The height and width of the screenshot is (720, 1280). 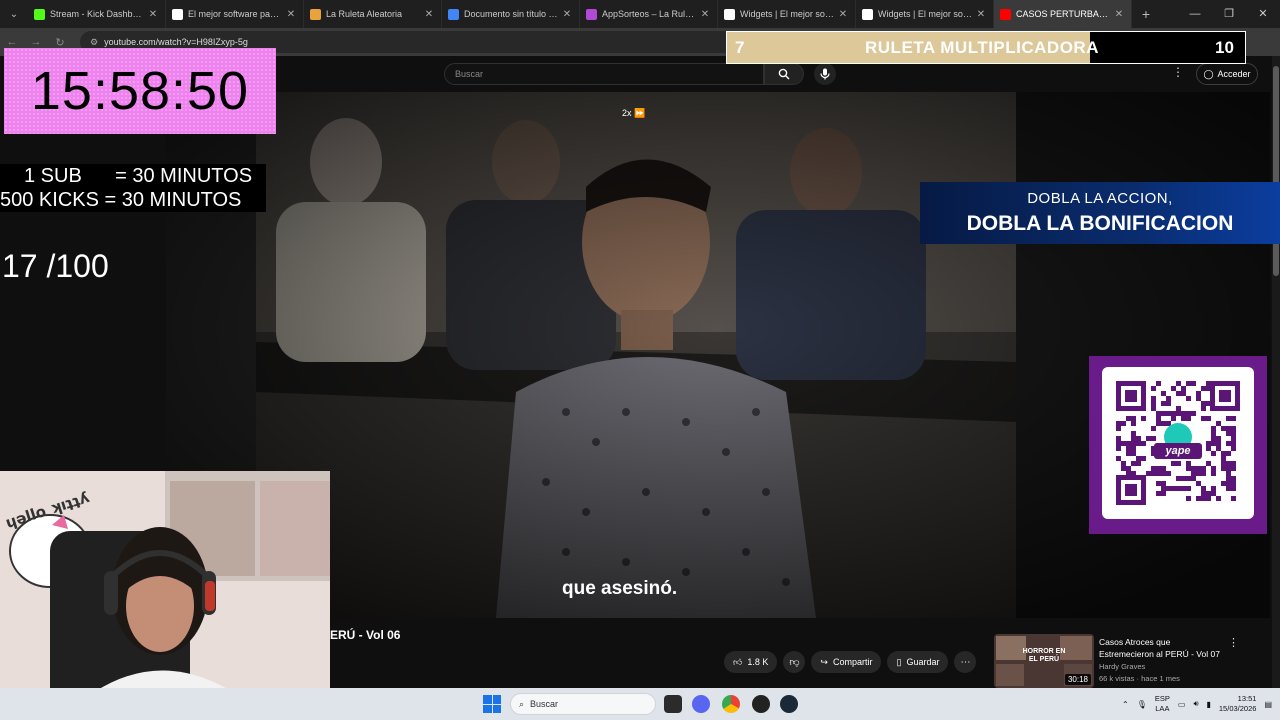 I want to click on subathon-timer: 15:58:50, so click(x=140, y=91).